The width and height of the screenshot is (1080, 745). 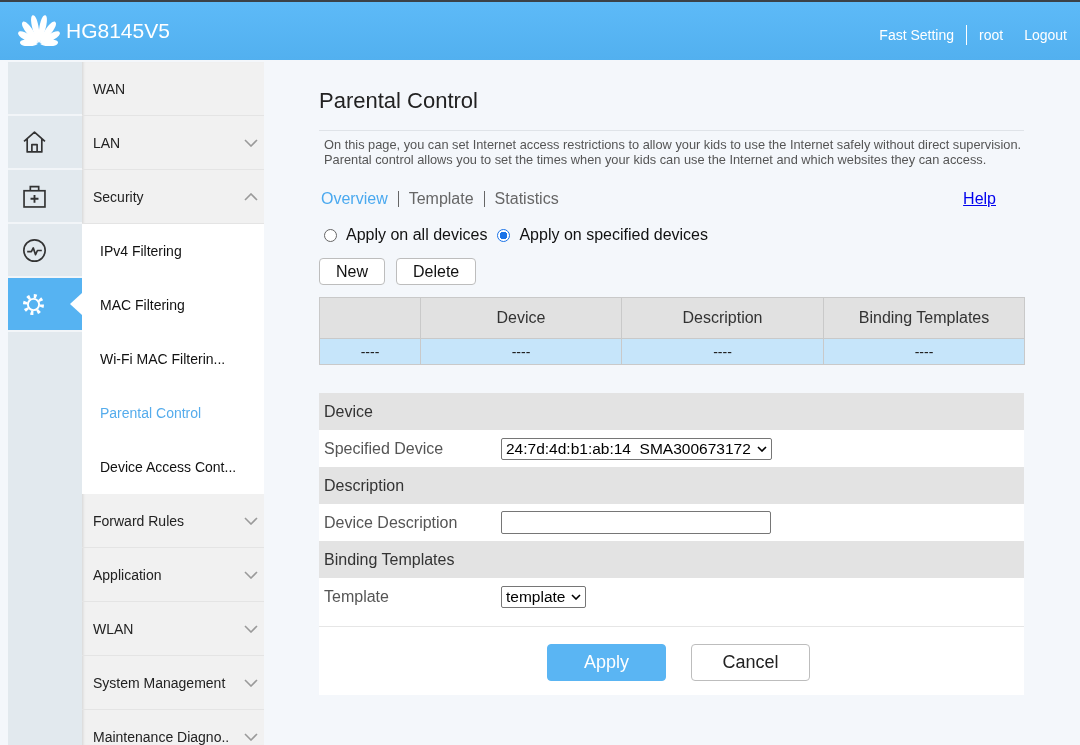 I want to click on dropdown-select: 24:7d:4d:b1:ab:14 SMA300673172, so click(x=636, y=448).